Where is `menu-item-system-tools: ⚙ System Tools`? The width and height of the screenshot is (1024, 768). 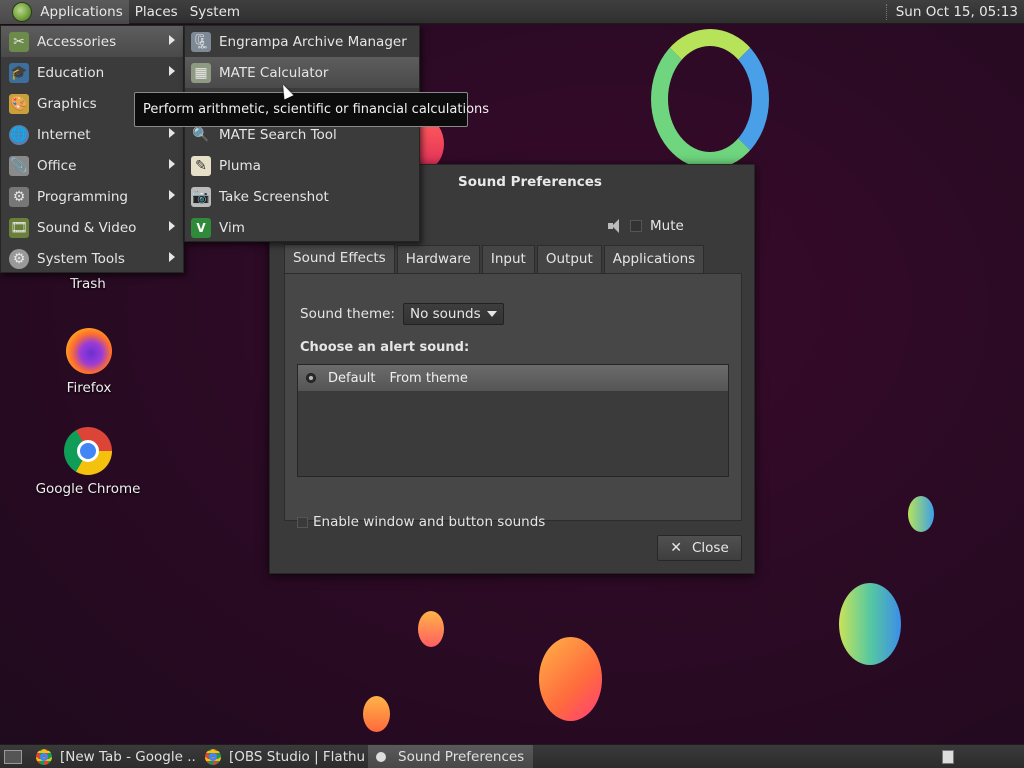 menu-item-system-tools: ⚙ System Tools is located at coordinates (92, 258).